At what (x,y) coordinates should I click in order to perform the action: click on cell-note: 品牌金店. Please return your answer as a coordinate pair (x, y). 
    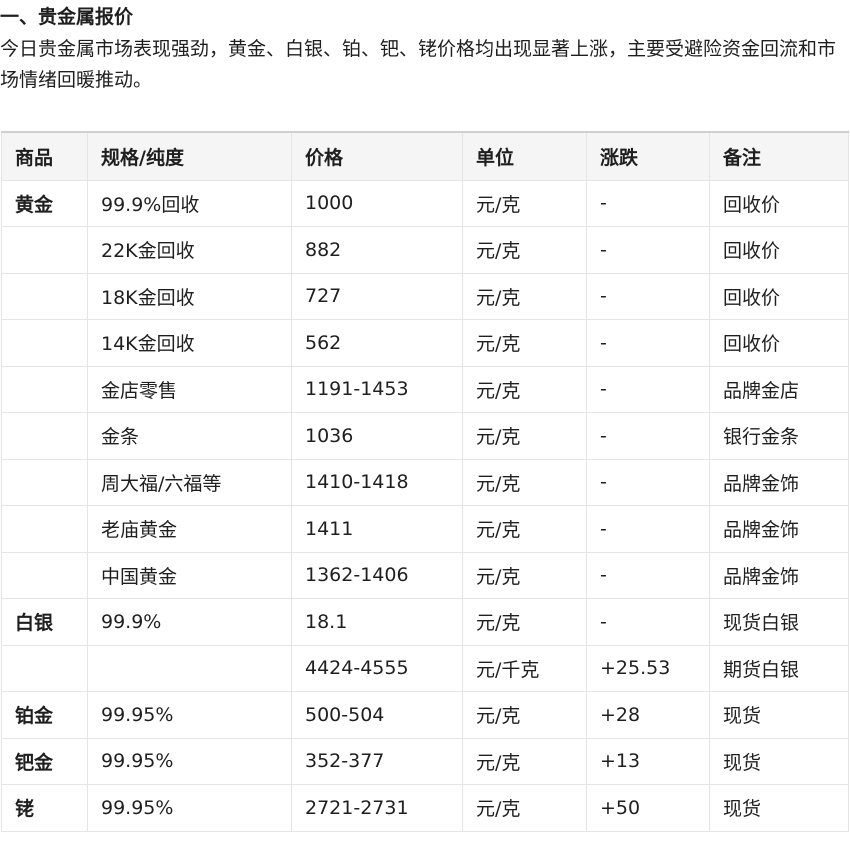
    Looking at the image, I should click on (779, 389).